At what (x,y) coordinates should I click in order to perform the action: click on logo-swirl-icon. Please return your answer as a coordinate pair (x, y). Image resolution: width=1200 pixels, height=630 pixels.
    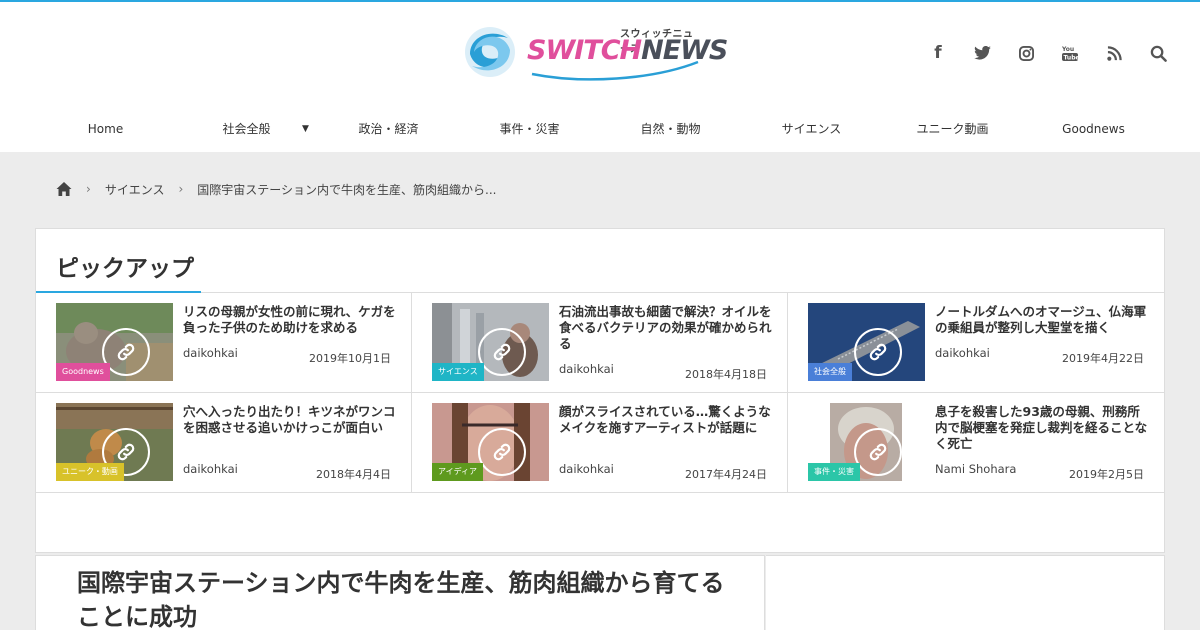
    Looking at the image, I should click on (490, 52).